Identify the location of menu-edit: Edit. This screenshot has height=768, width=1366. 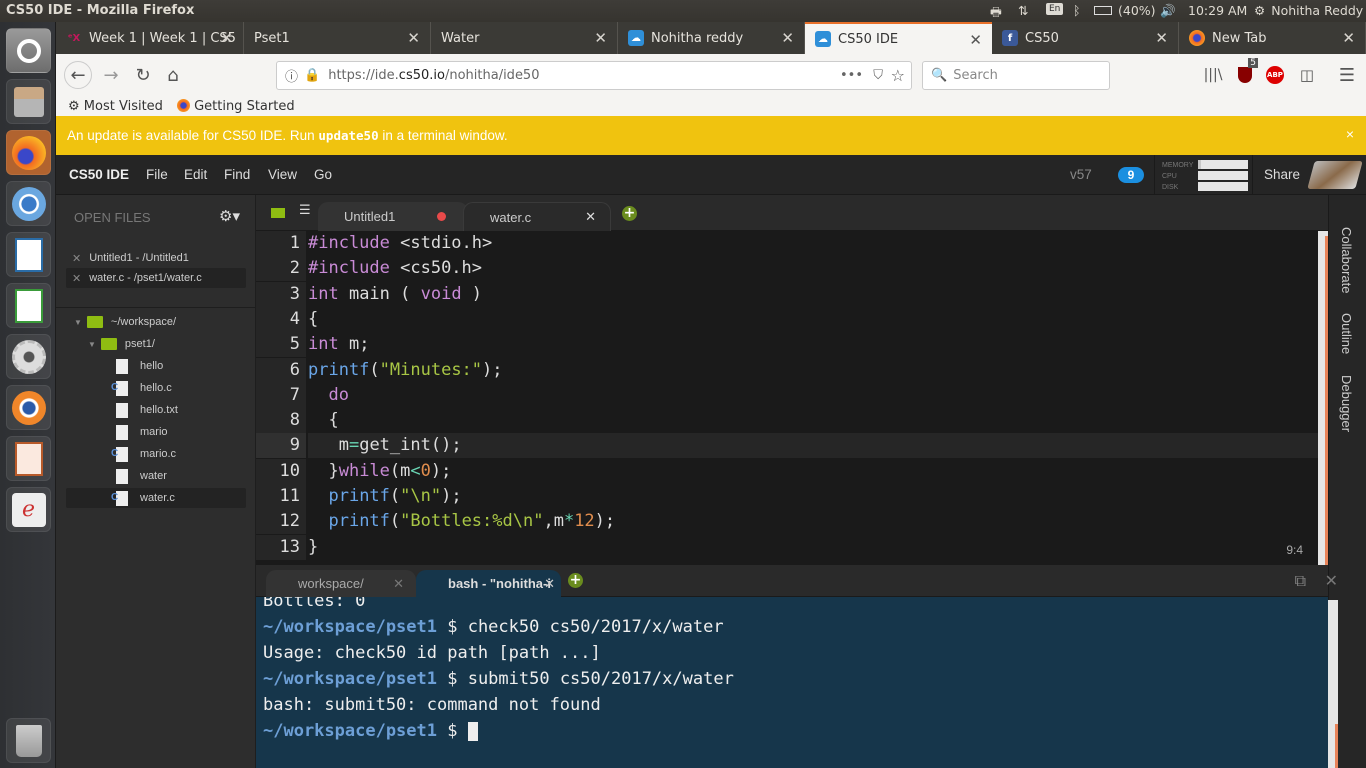
(195, 174).